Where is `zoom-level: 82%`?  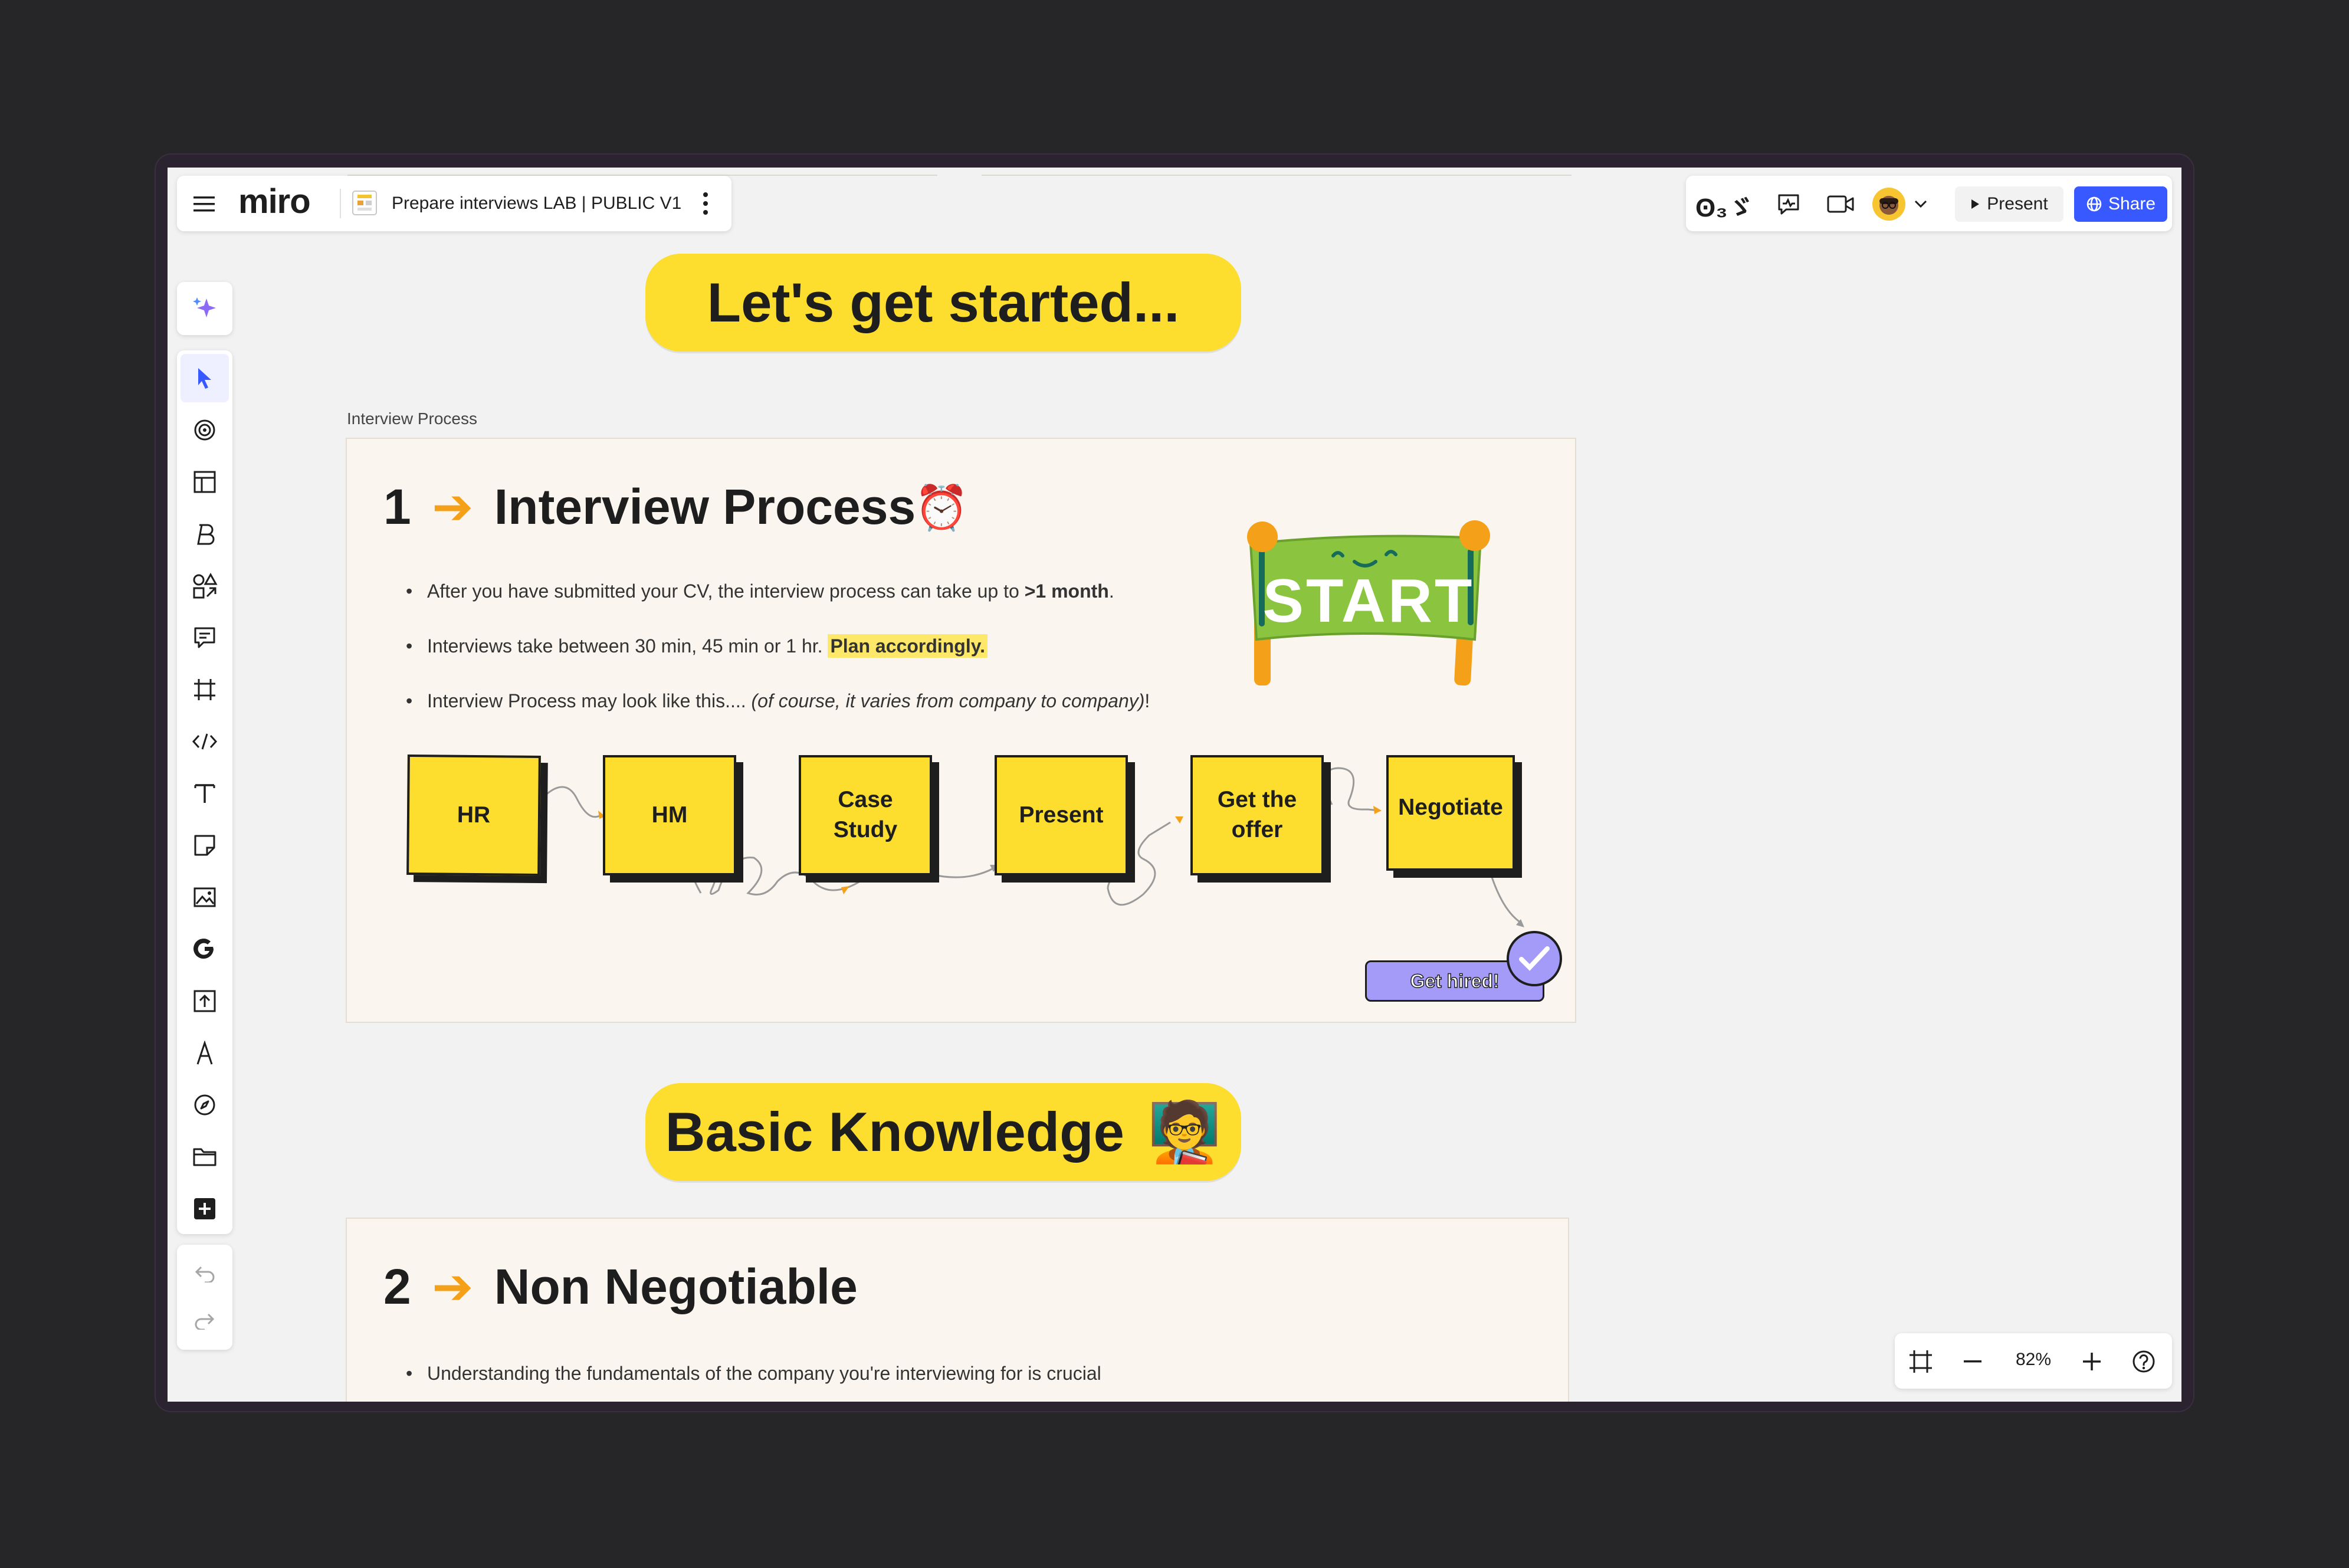
zoom-level: 82% is located at coordinates (2033, 1360).